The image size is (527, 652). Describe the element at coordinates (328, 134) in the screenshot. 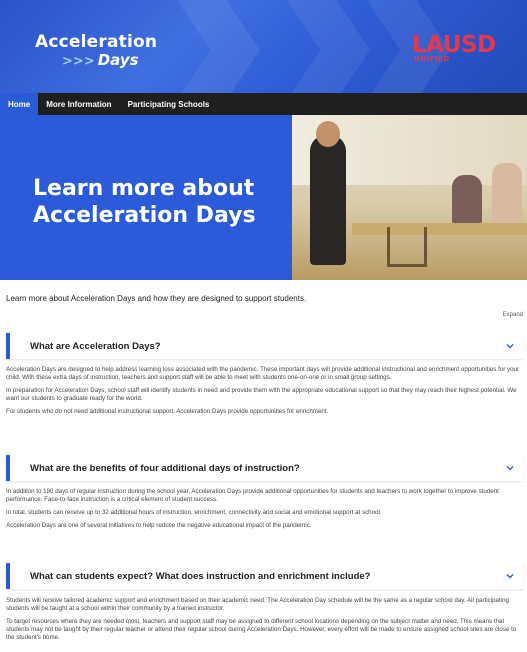

I see `photo-teacher-head` at that location.